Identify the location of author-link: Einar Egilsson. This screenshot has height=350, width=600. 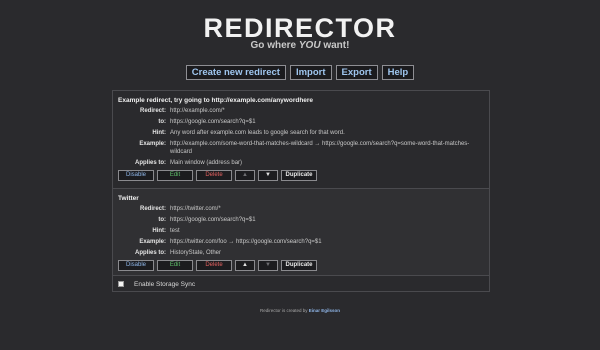
(324, 310).